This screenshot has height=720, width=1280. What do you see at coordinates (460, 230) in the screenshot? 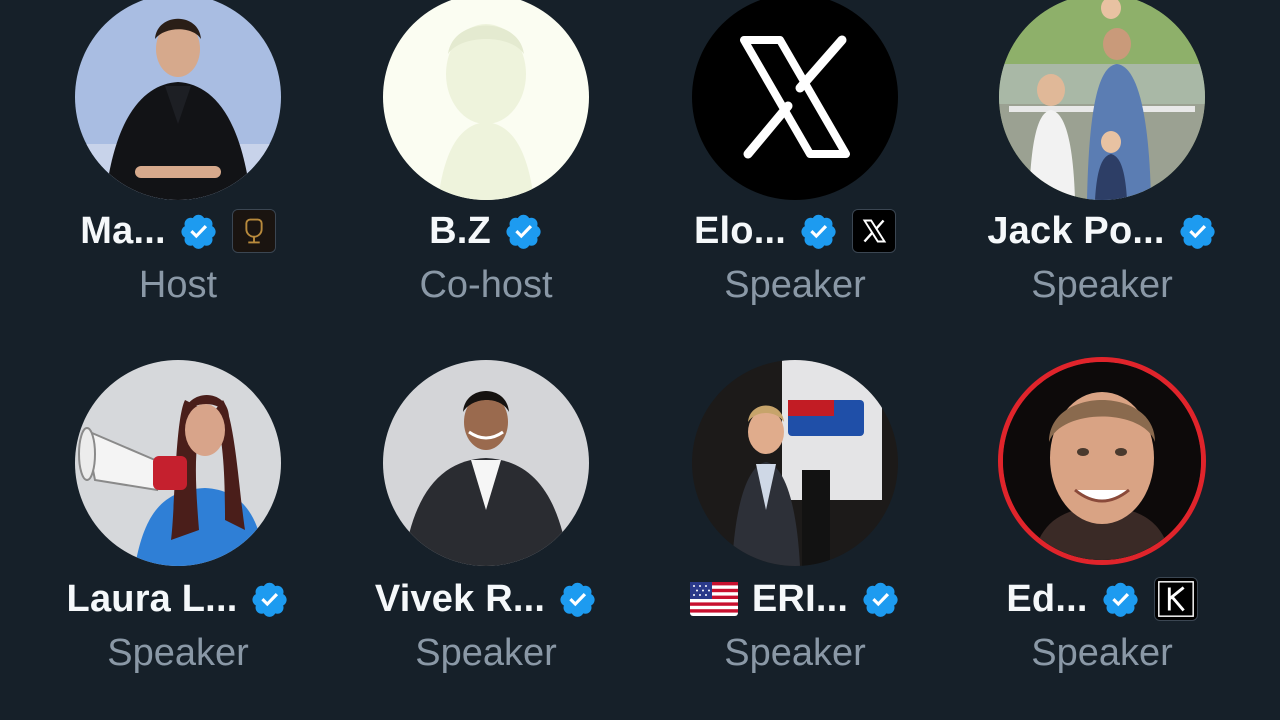
I see `participant-name: B.Z` at bounding box center [460, 230].